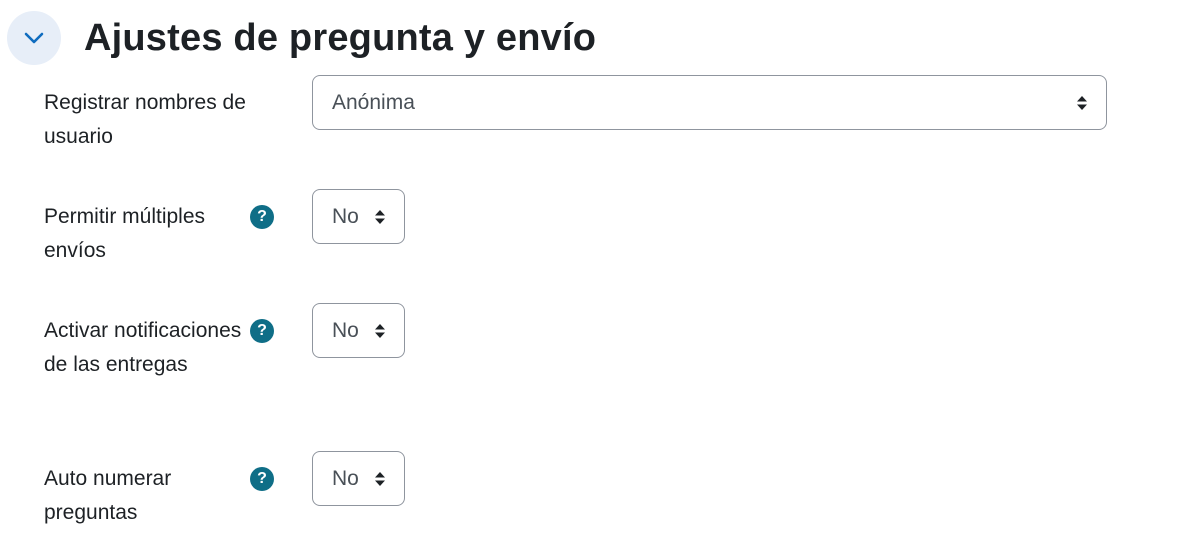  What do you see at coordinates (145, 119) in the screenshot?
I see `field-label: Registrar nombres de usuario` at bounding box center [145, 119].